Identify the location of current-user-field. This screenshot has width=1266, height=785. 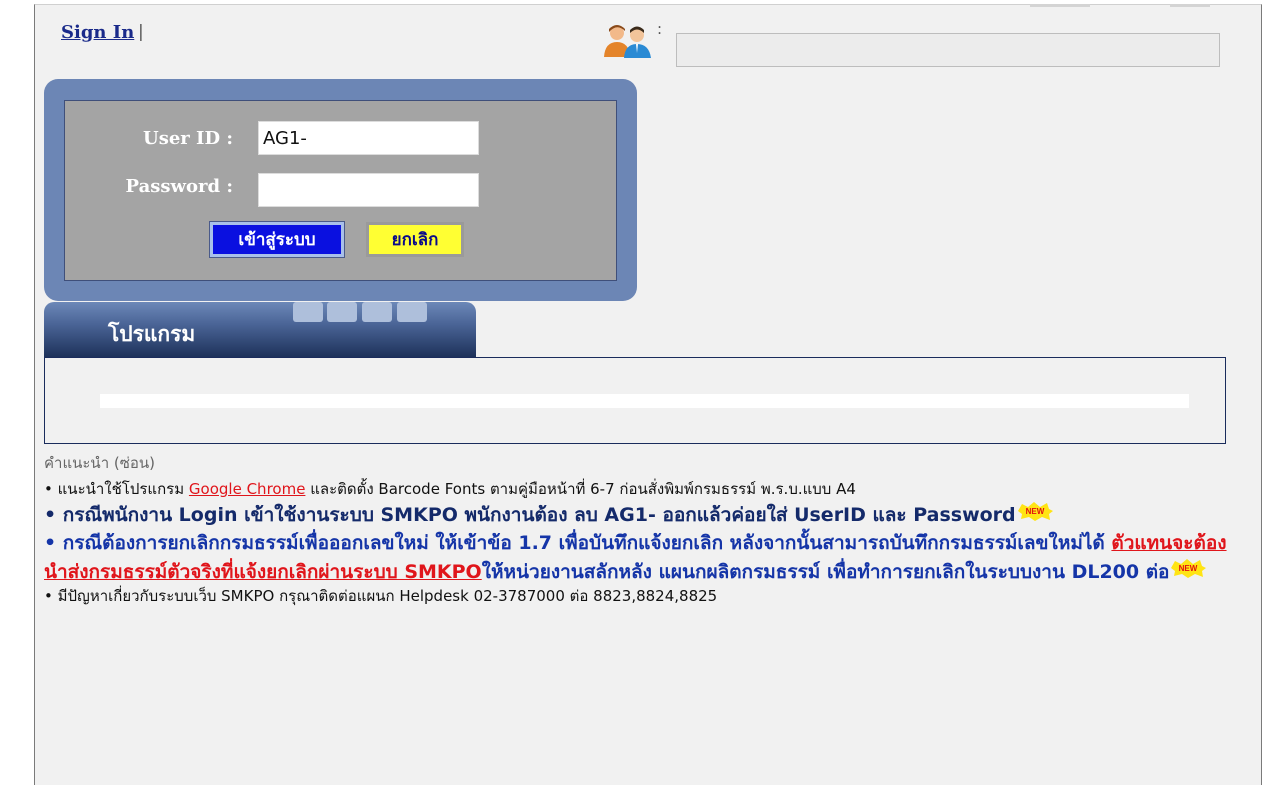
(948, 50).